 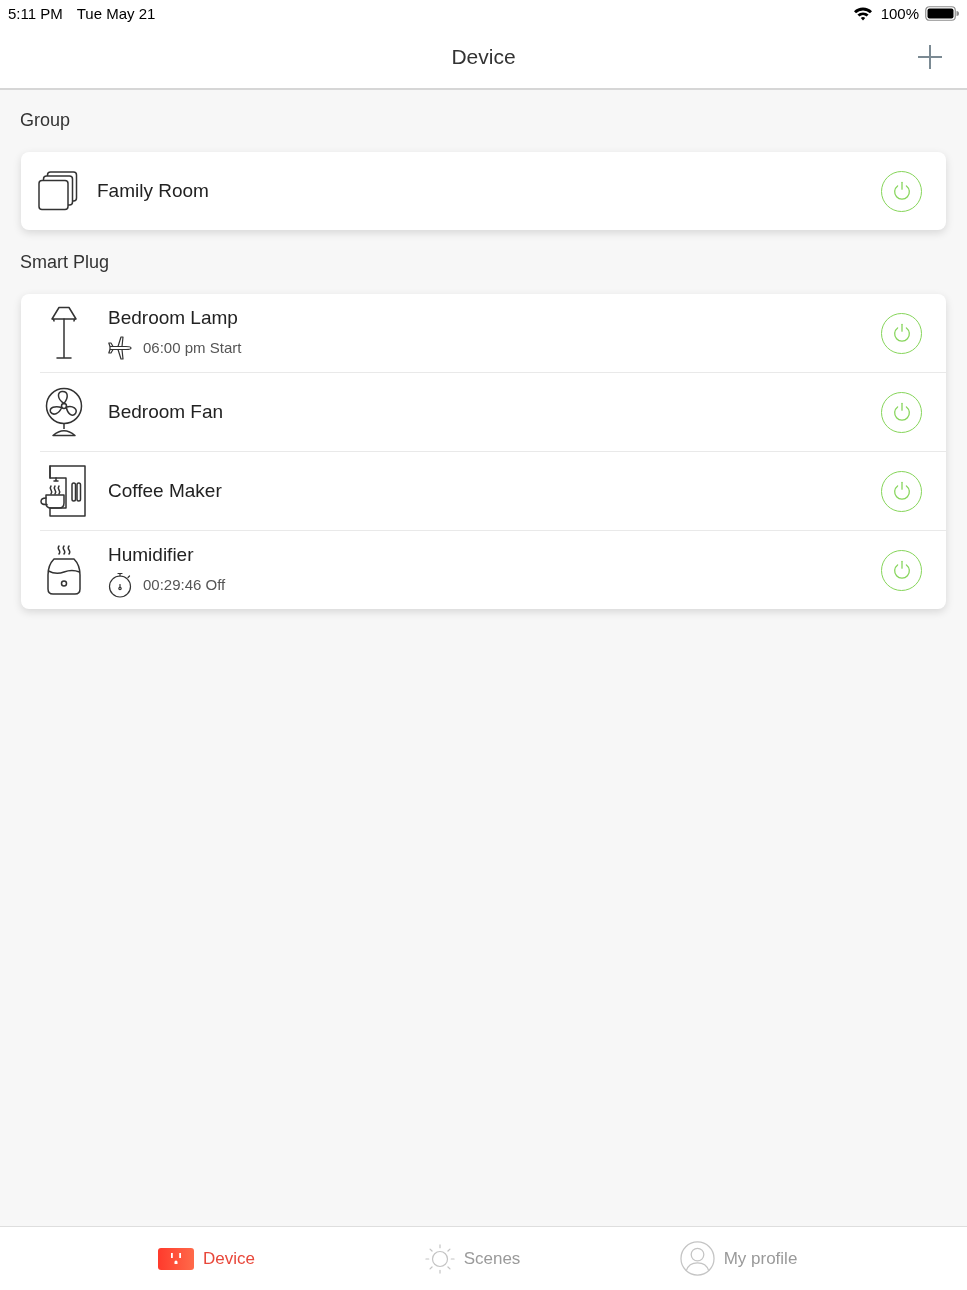 What do you see at coordinates (738, 1258) in the screenshot?
I see `tab-button: My profile` at bounding box center [738, 1258].